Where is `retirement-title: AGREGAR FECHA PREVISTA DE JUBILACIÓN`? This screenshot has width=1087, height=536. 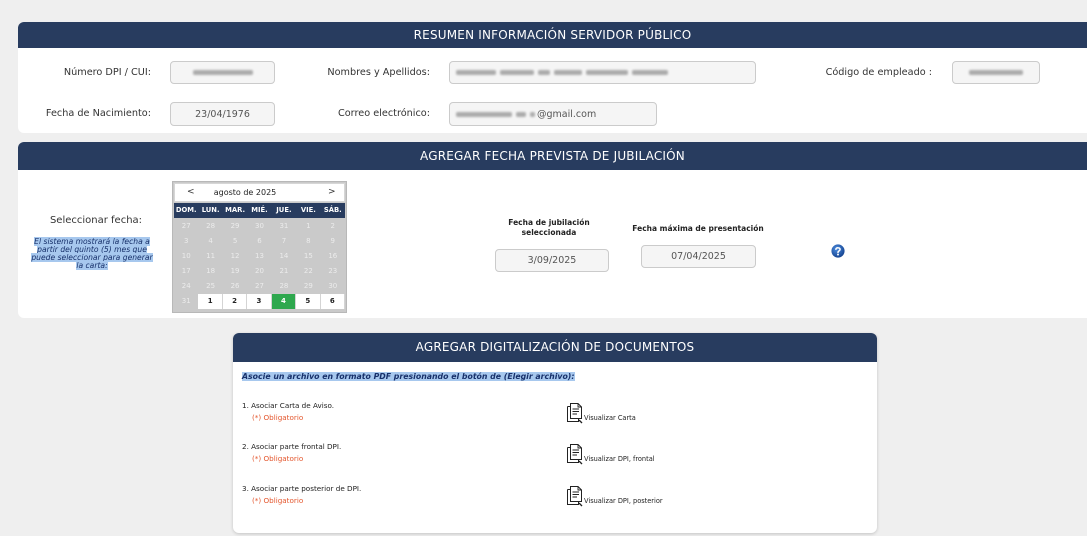 retirement-title: AGREGAR FECHA PREVISTA DE JUBILACIÓN is located at coordinates (552, 156).